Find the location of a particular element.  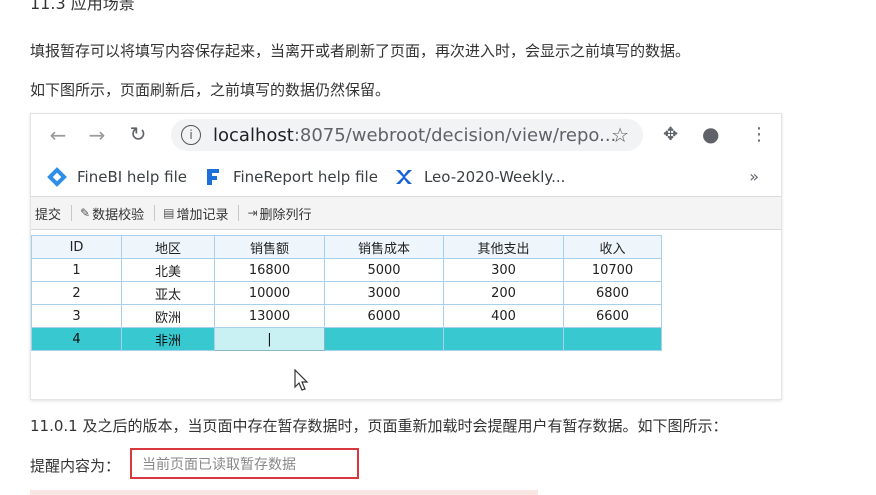

table-cell: 欧洲 is located at coordinates (168, 316).